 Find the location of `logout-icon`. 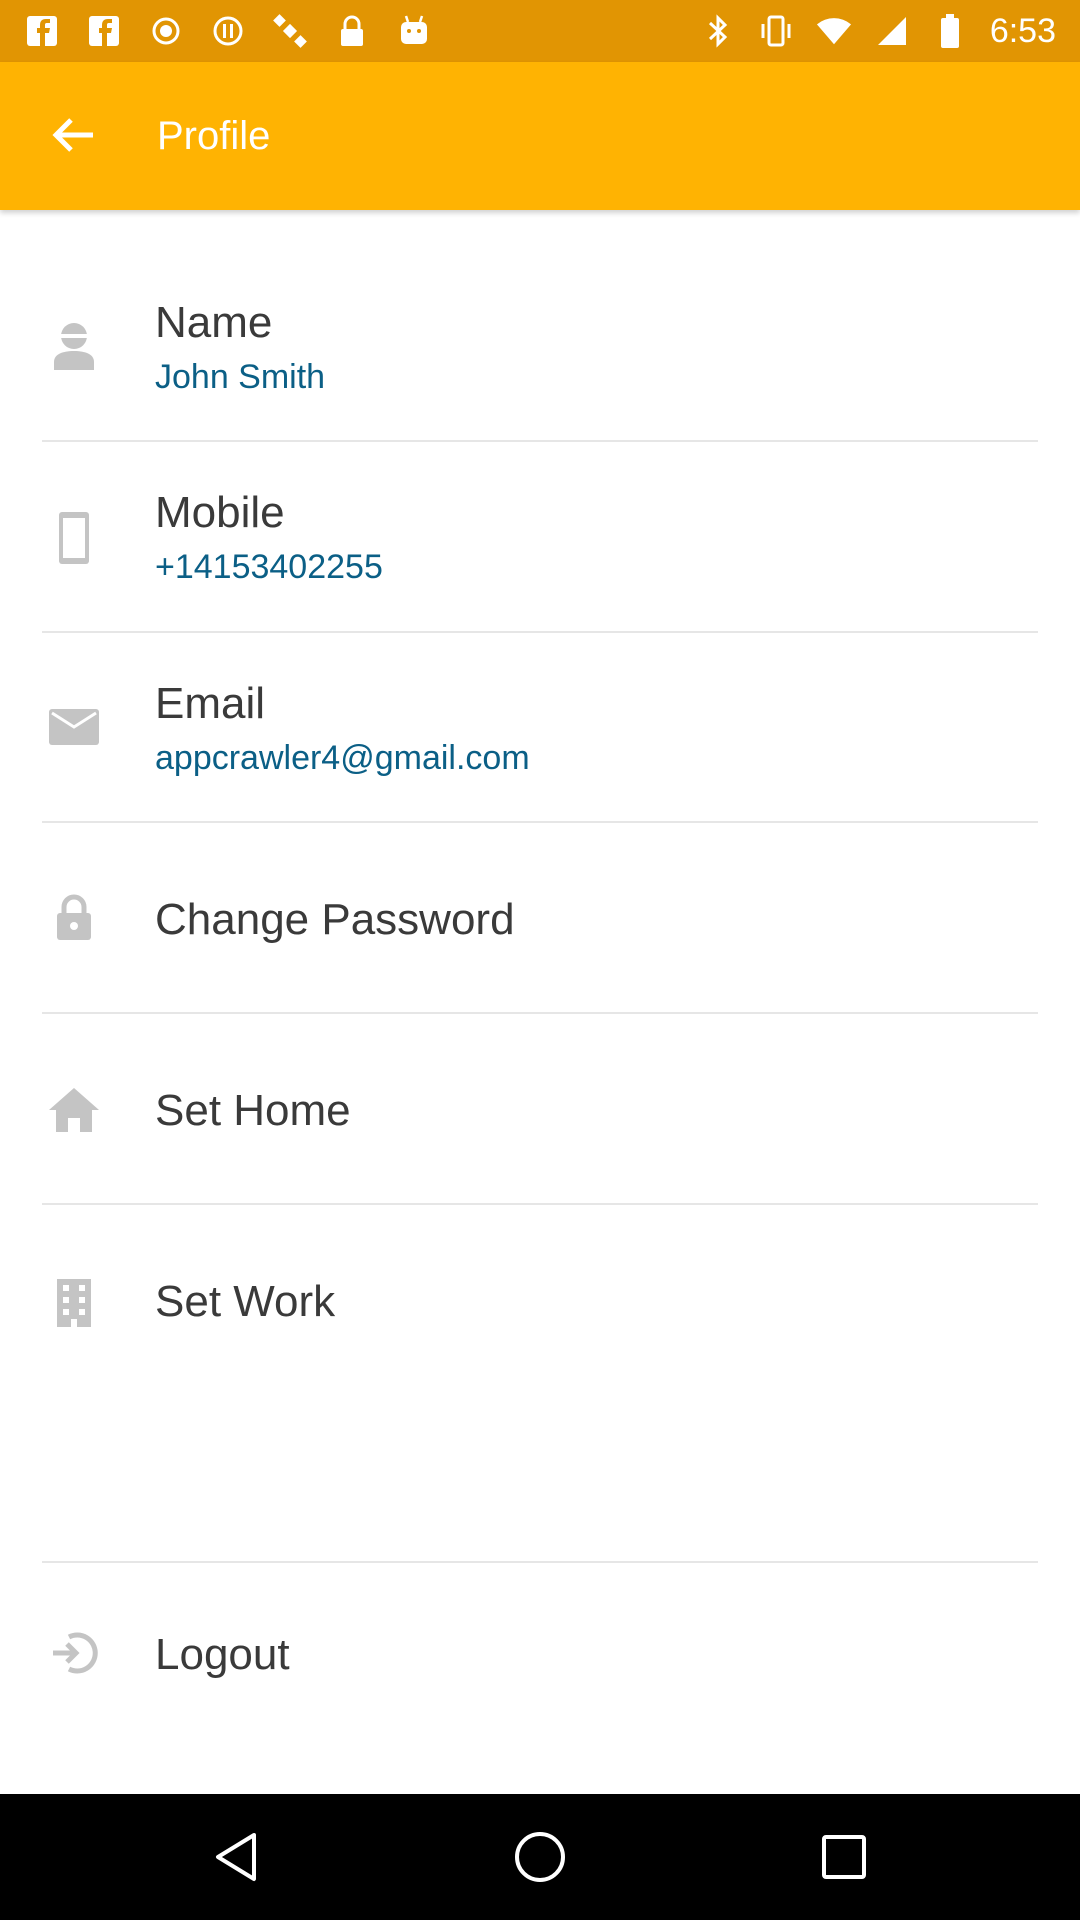

logout-icon is located at coordinates (74, 1653).